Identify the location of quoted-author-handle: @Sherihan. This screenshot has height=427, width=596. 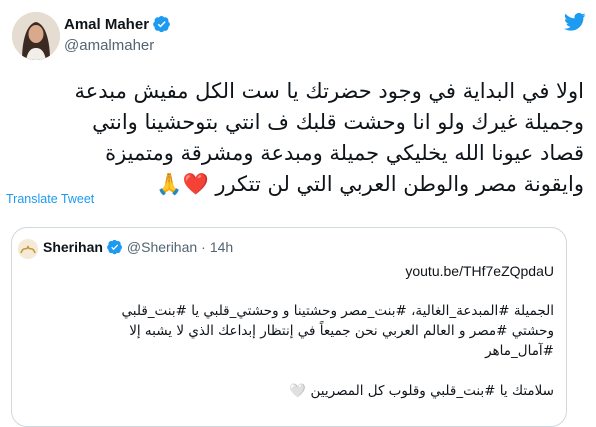
(162, 247).